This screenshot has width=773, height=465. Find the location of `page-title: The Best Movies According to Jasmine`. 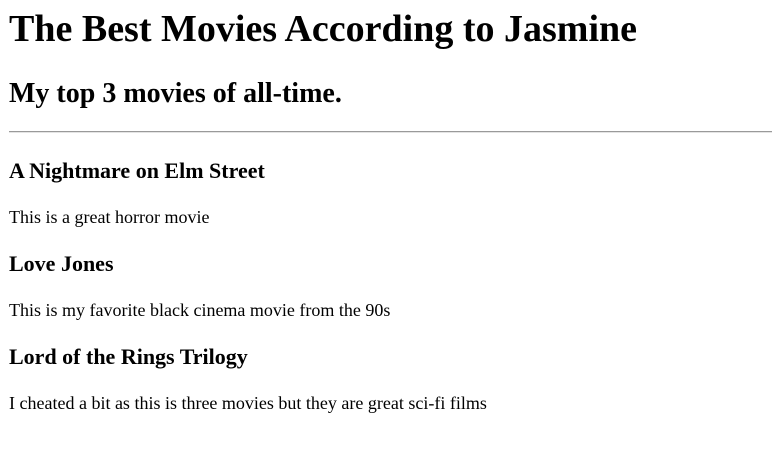

page-title: The Best Movies According to Jasmine is located at coordinates (323, 29).